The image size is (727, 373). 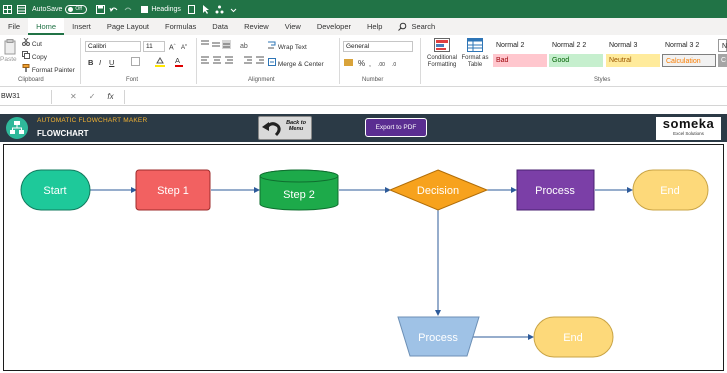 I want to click on title-bar: AutoSave Off Headings, so click(x=363, y=9).